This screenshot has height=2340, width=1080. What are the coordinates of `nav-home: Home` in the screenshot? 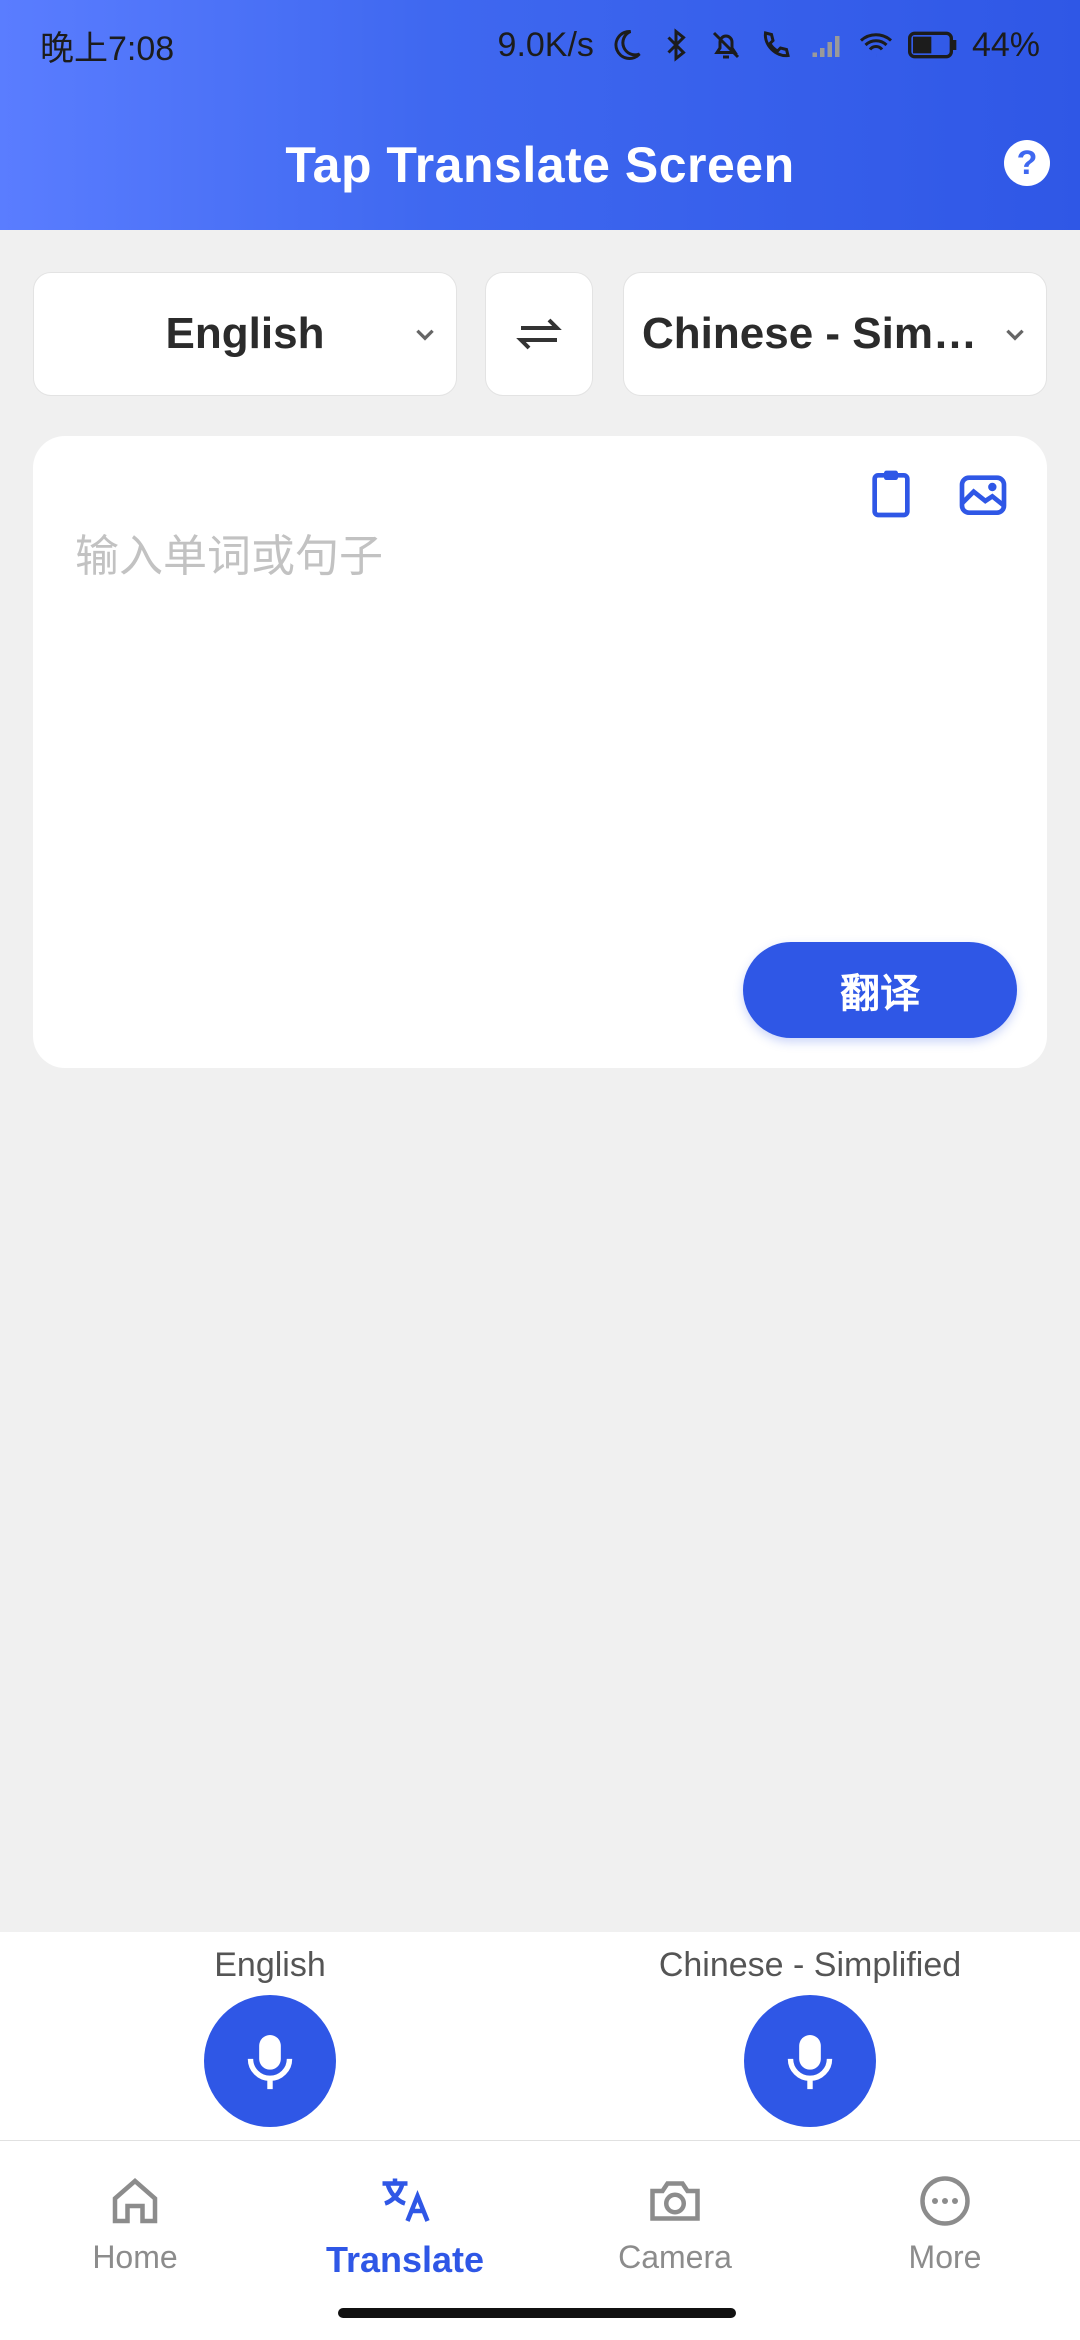 It's located at (135, 2241).